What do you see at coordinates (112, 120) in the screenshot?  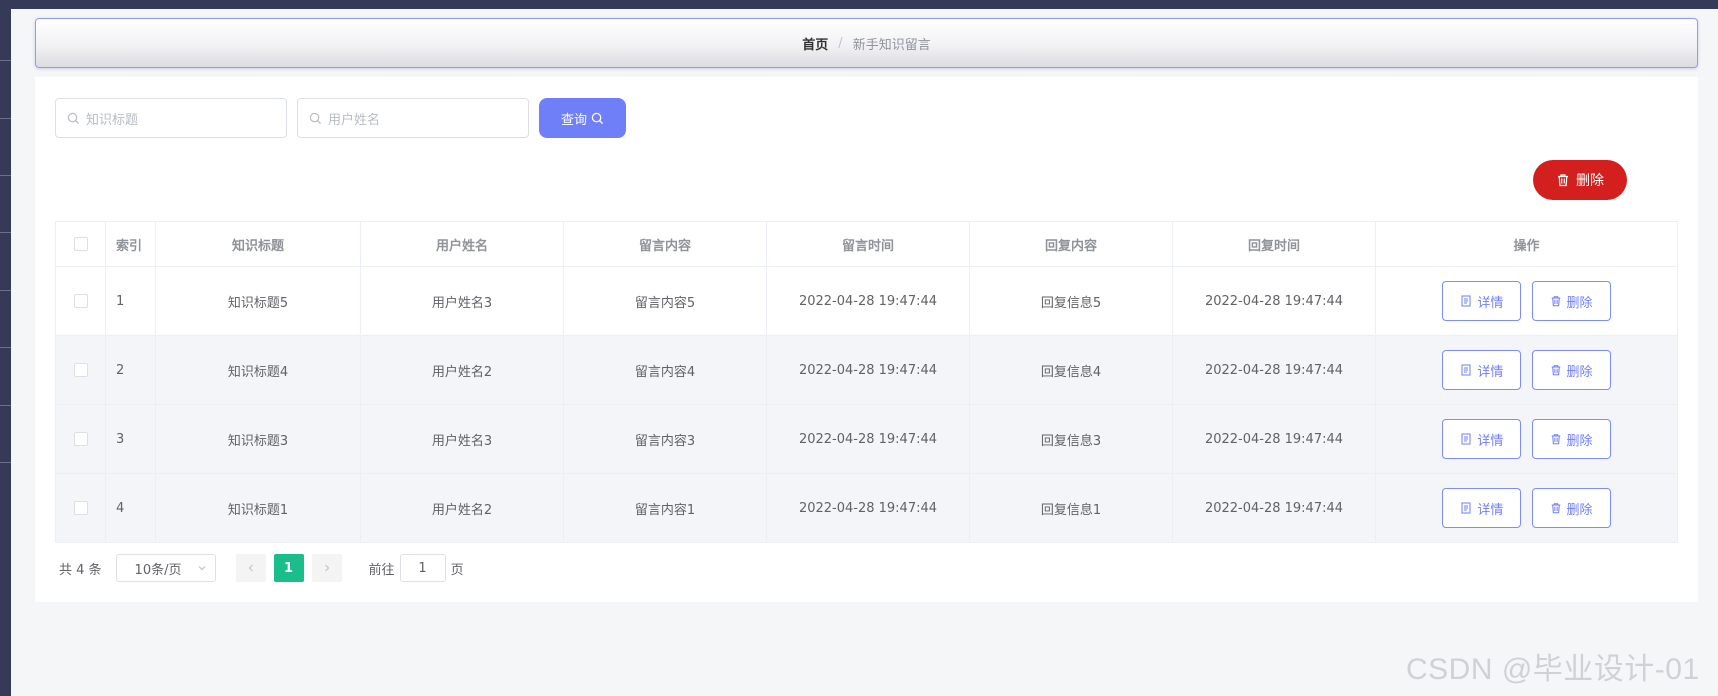 I see `title-search-placeholder: 知识标题` at bounding box center [112, 120].